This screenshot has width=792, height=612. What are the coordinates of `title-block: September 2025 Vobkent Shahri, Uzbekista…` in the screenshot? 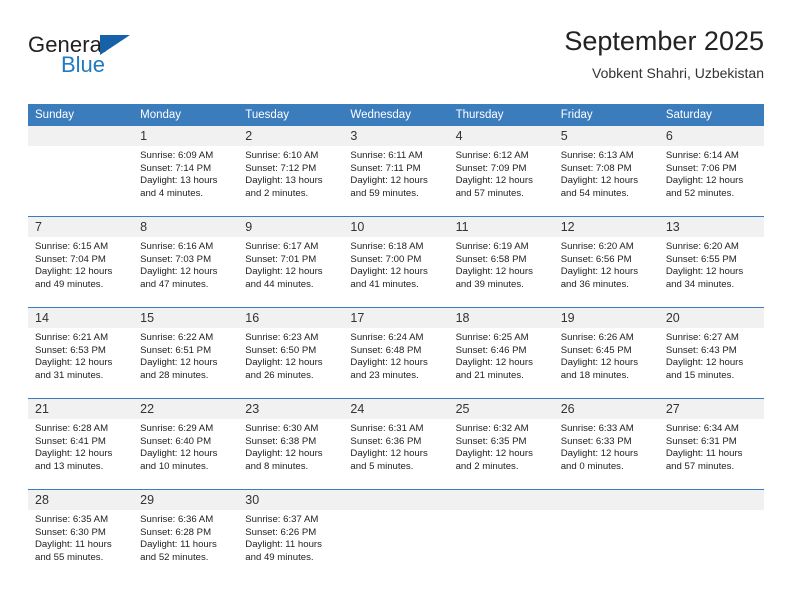 It's located at (664, 54).